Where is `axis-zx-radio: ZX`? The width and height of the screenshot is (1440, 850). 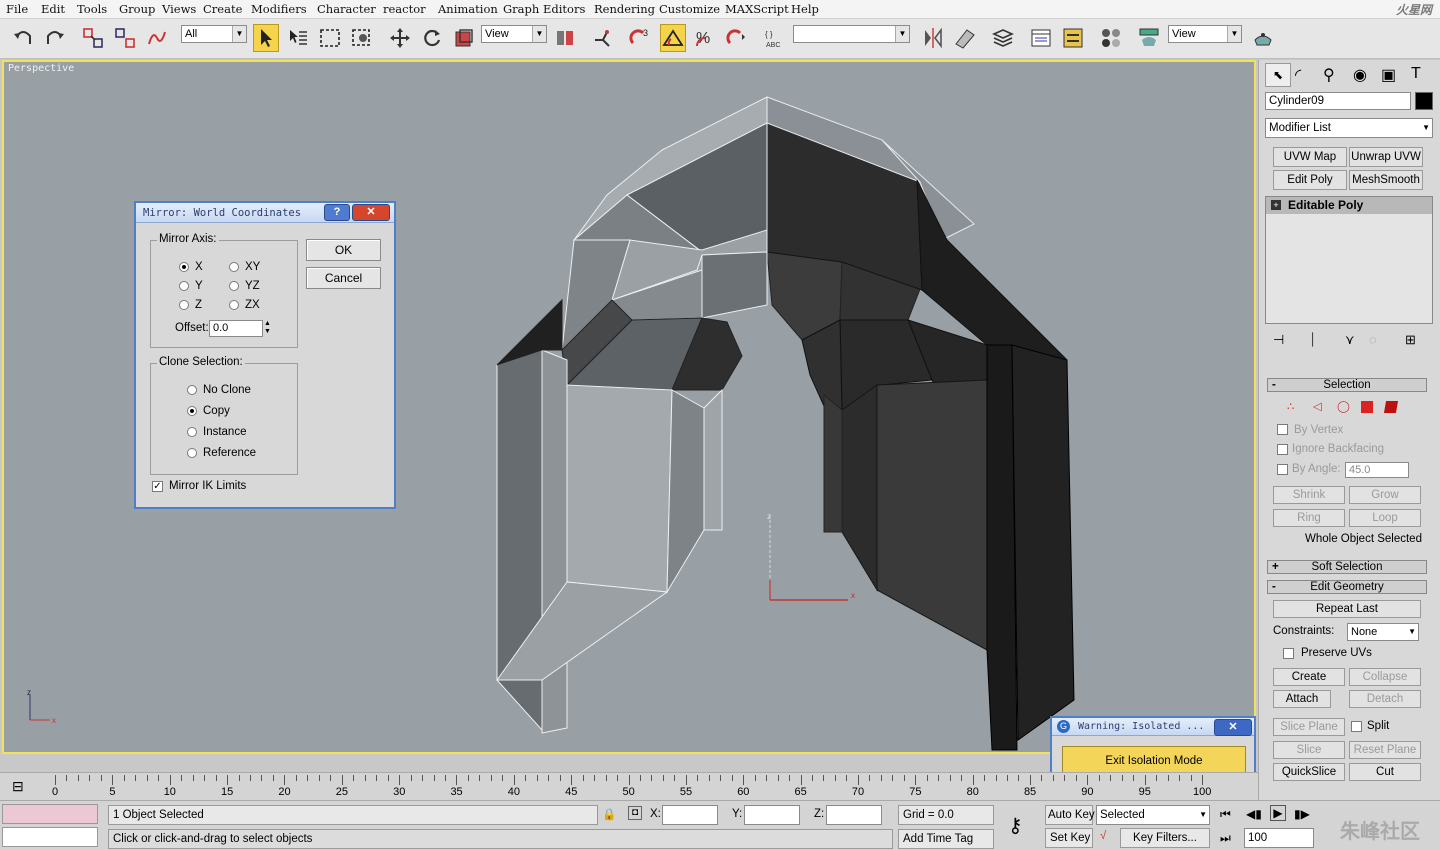
axis-zx-radio: ZX is located at coordinates (244, 305).